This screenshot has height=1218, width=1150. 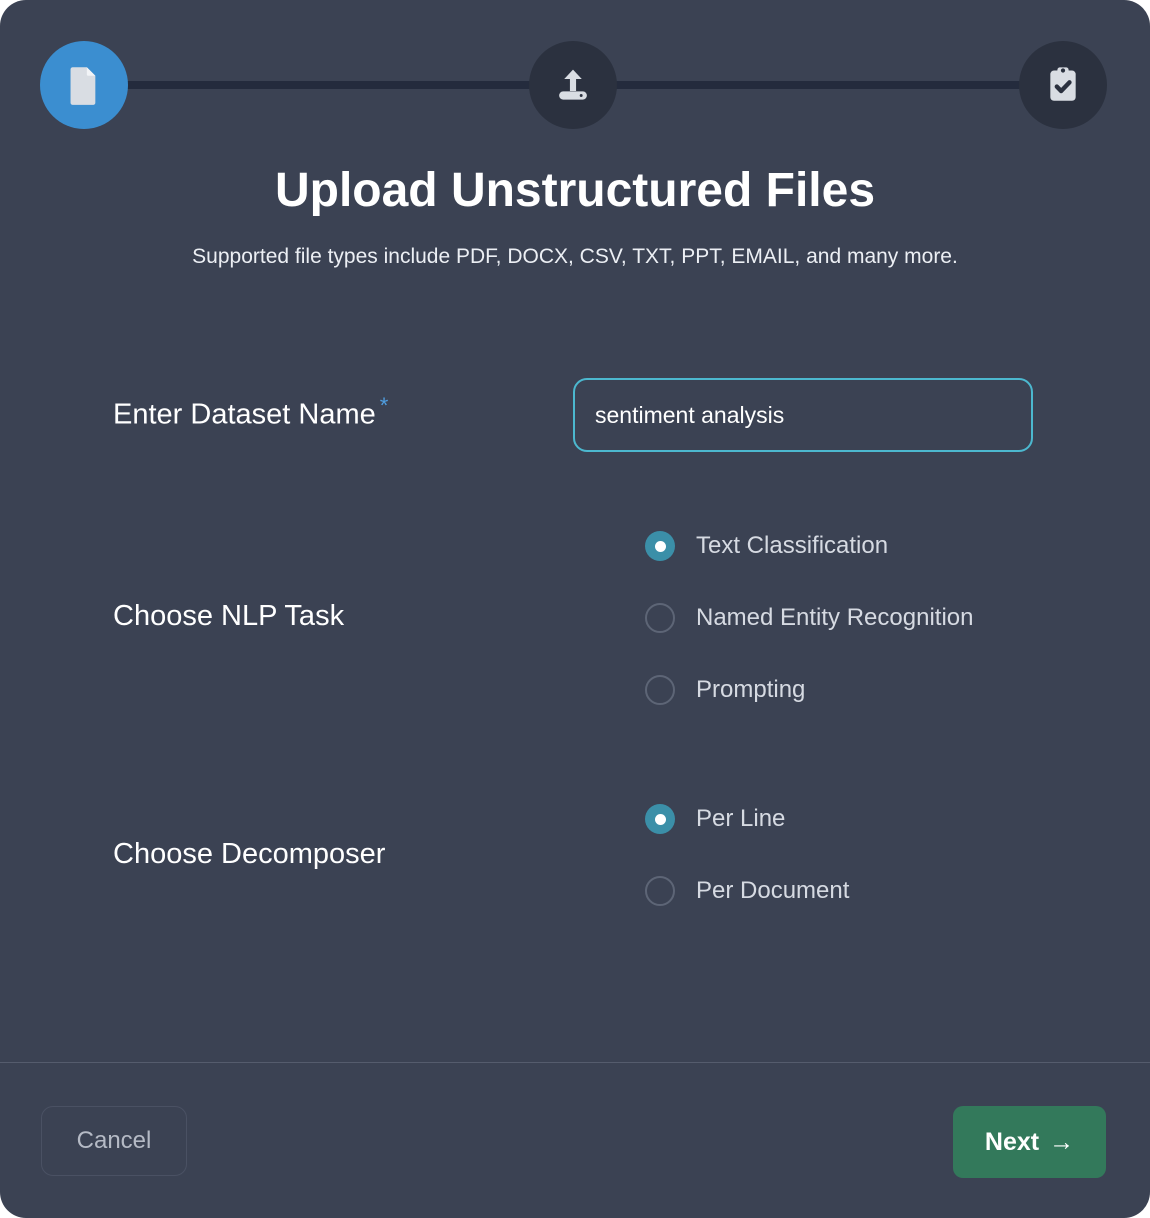 I want to click on next-button: Next →, so click(x=1029, y=1142).